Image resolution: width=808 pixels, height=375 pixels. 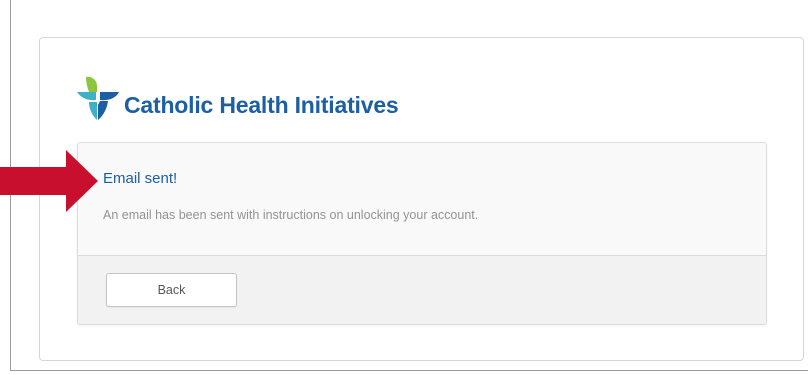 I want to click on chi-cross-logo-icon, so click(x=98, y=98).